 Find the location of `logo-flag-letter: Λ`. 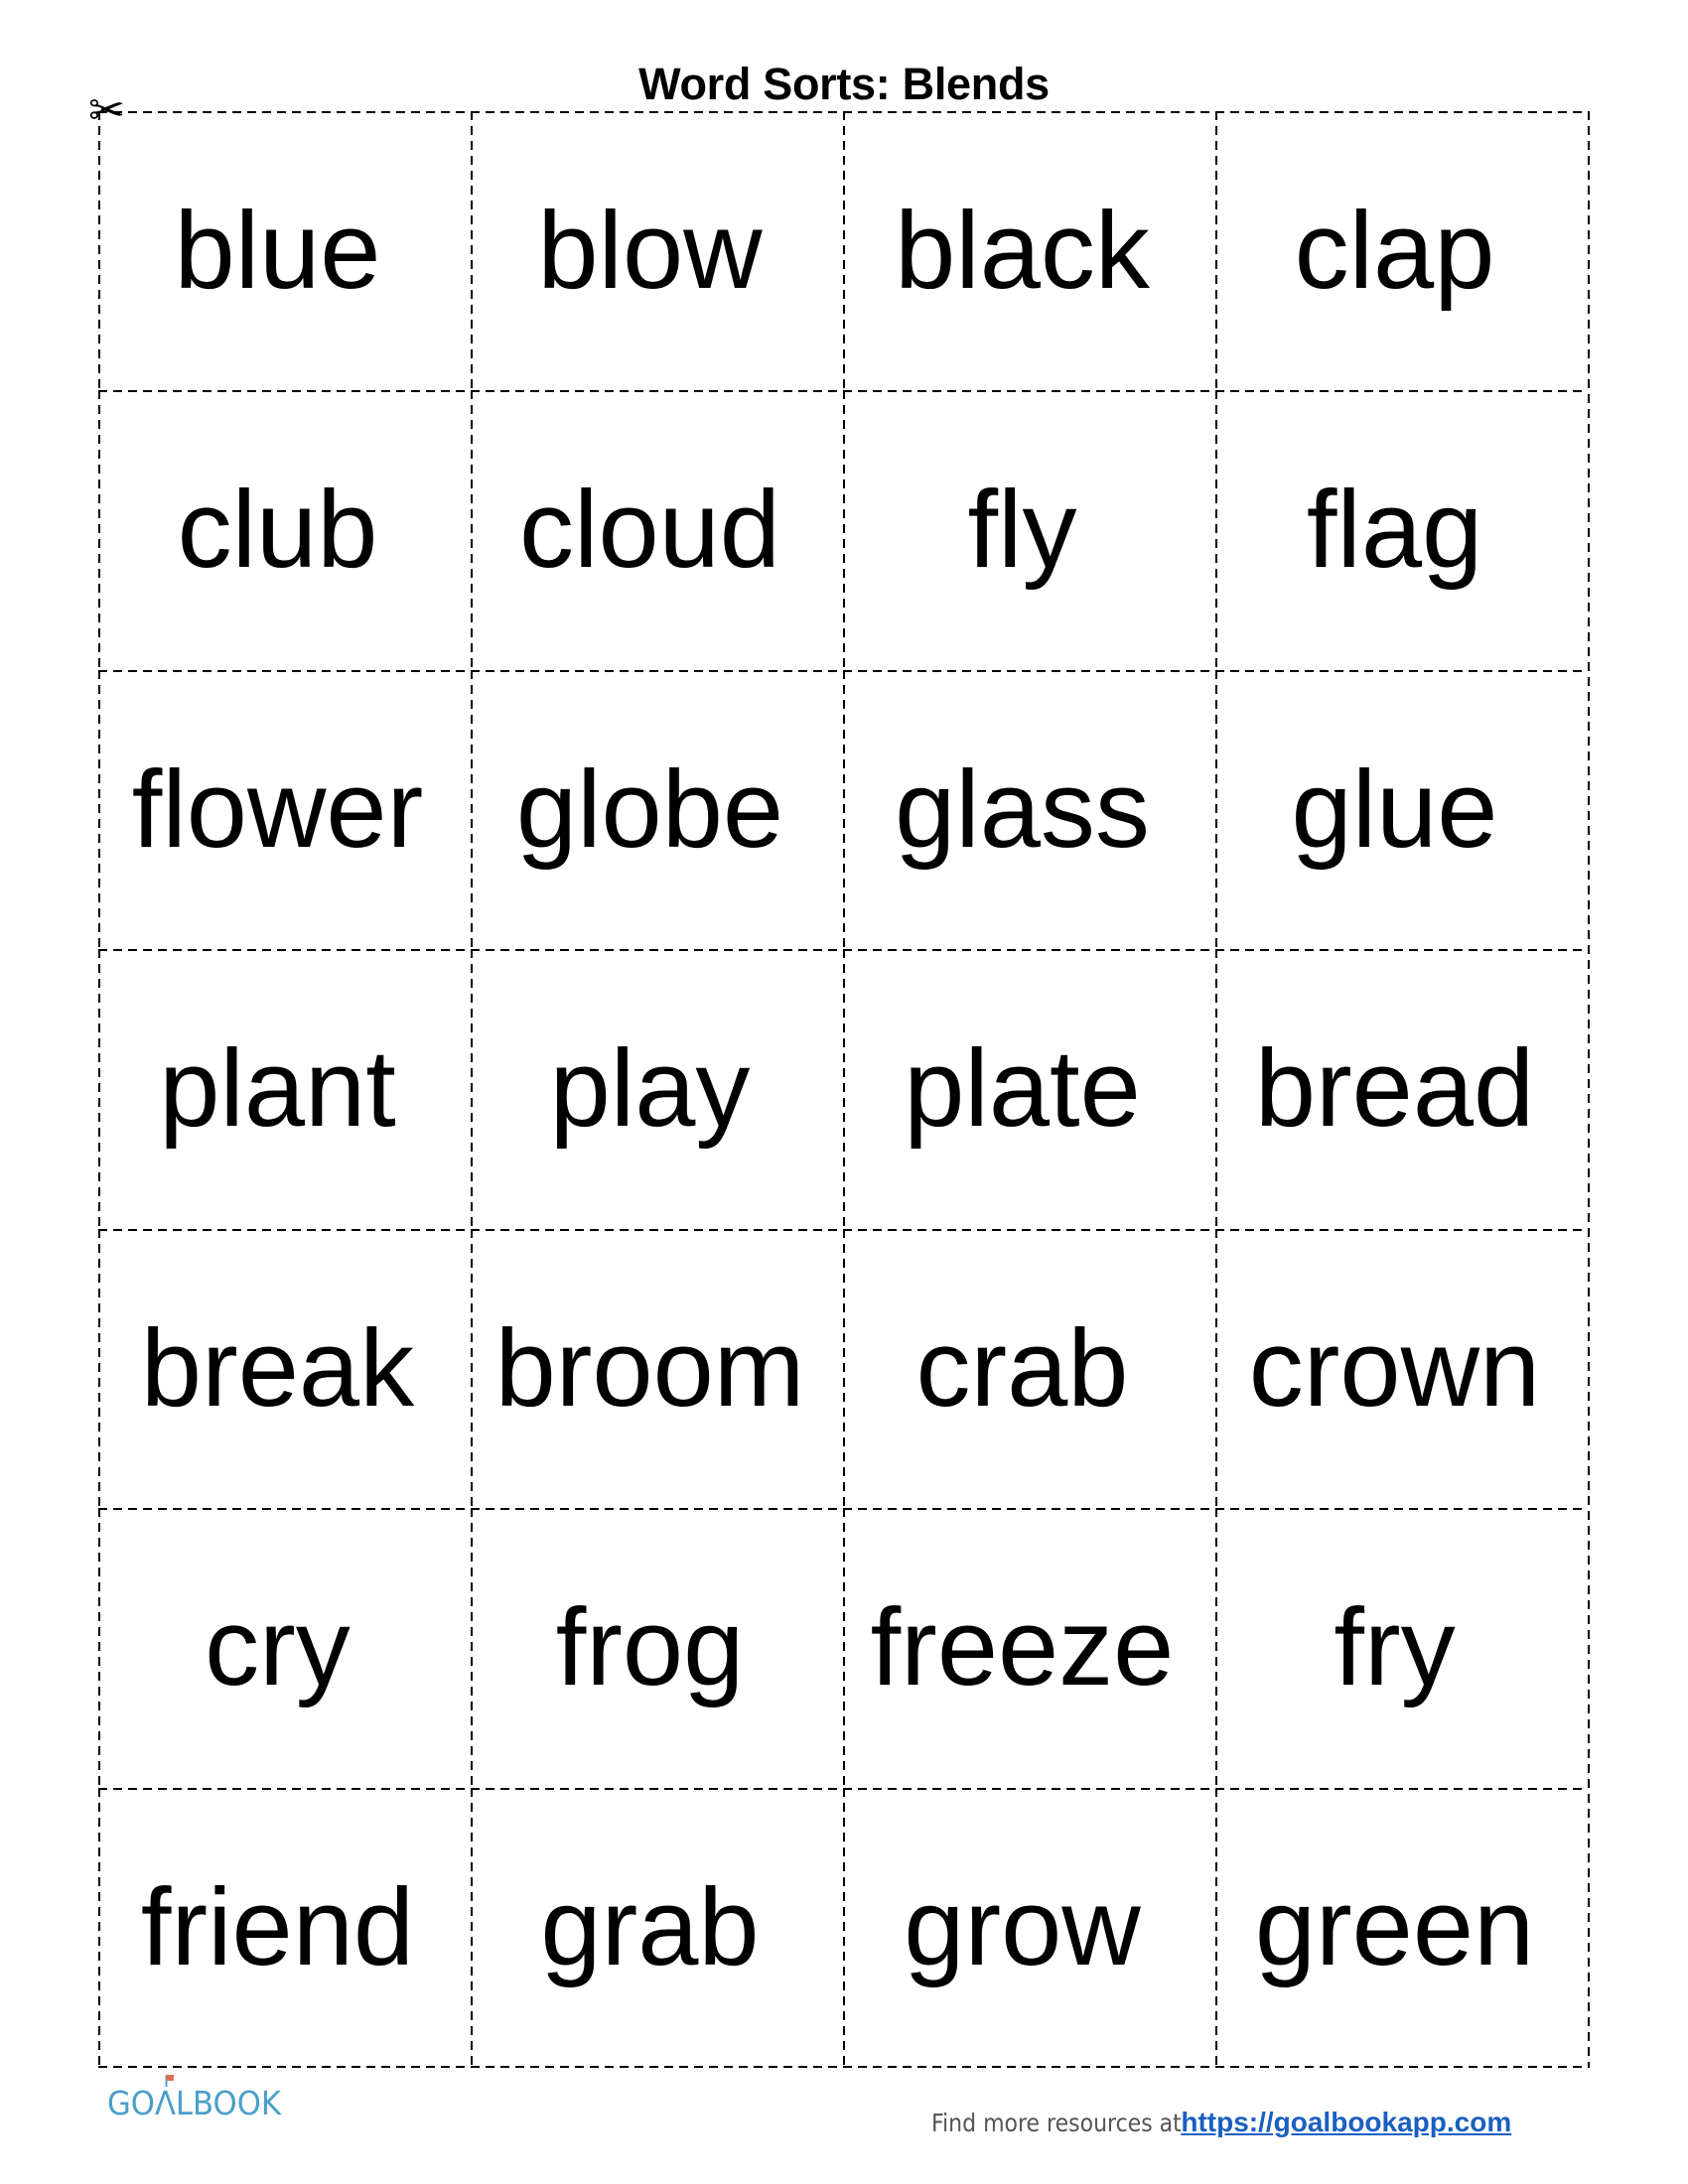

logo-flag-letter: Λ is located at coordinates (165, 2097).